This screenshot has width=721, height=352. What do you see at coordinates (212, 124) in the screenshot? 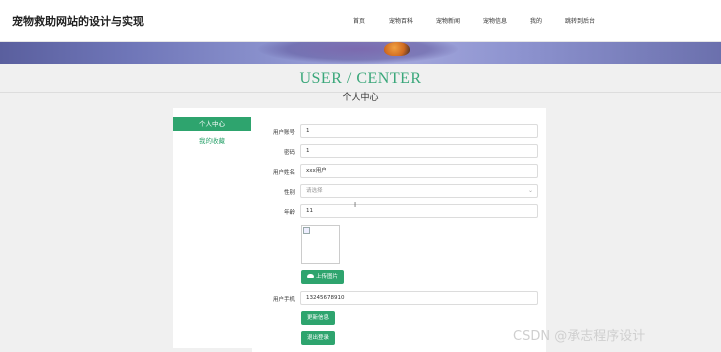
I see `sidebar-item-user-center: 个人中心` at bounding box center [212, 124].